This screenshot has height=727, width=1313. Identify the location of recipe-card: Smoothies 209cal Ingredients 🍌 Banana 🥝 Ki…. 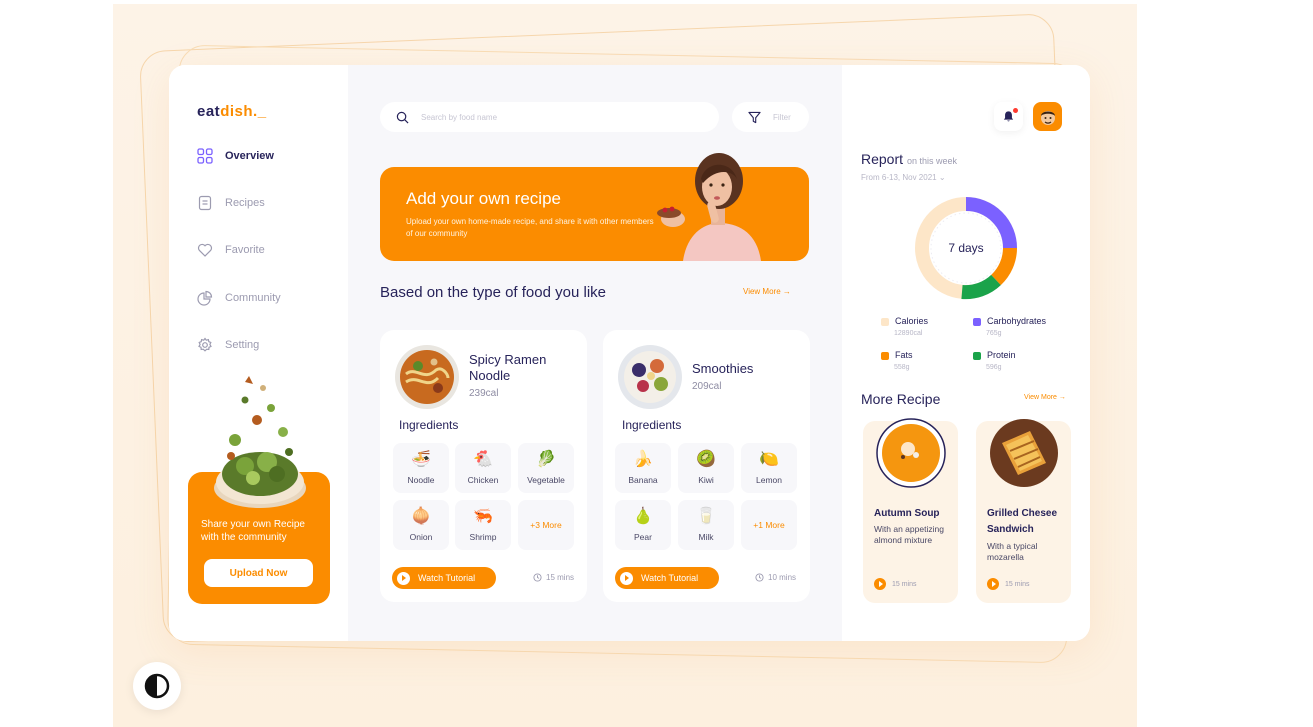
(706, 466).